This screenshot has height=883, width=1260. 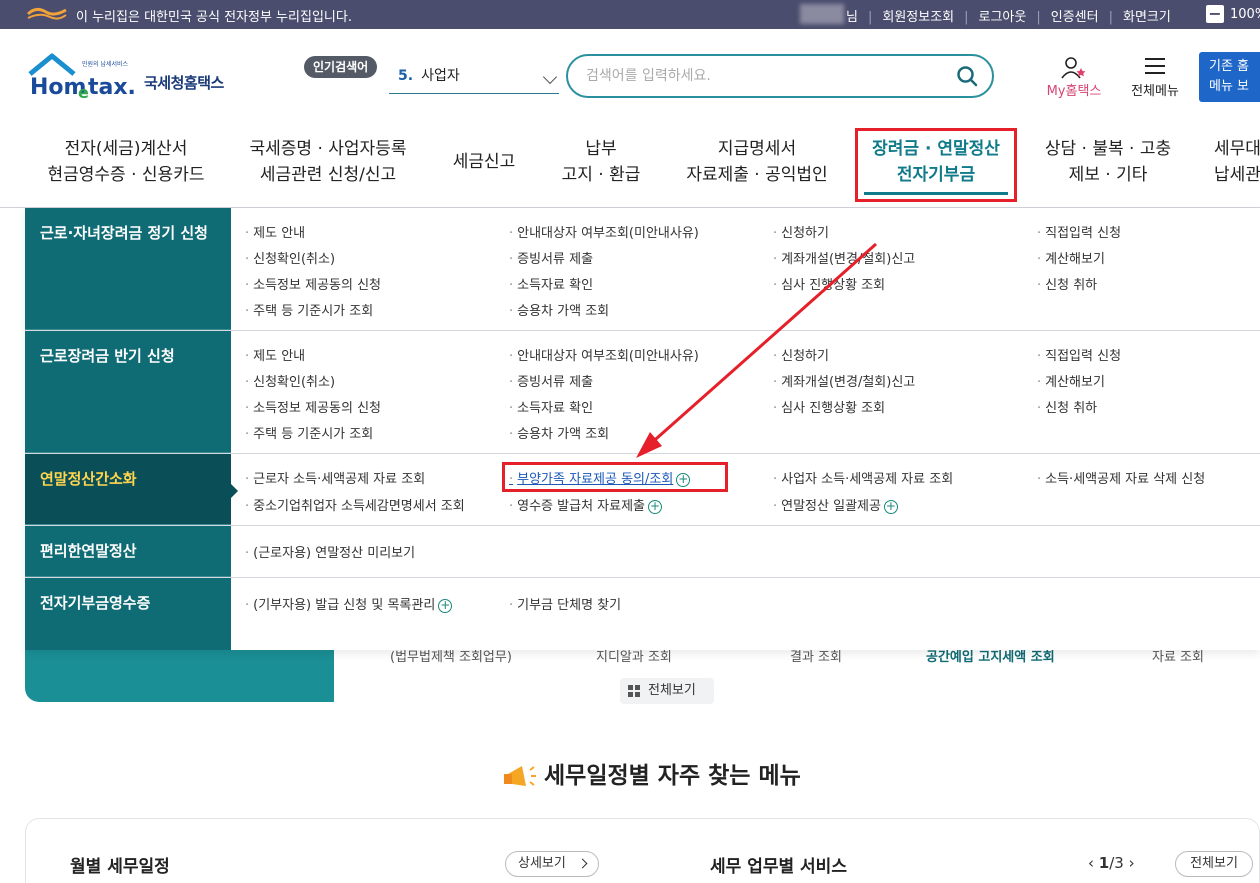 I want to click on prev-page-icon: ‹, so click(x=1091, y=863).